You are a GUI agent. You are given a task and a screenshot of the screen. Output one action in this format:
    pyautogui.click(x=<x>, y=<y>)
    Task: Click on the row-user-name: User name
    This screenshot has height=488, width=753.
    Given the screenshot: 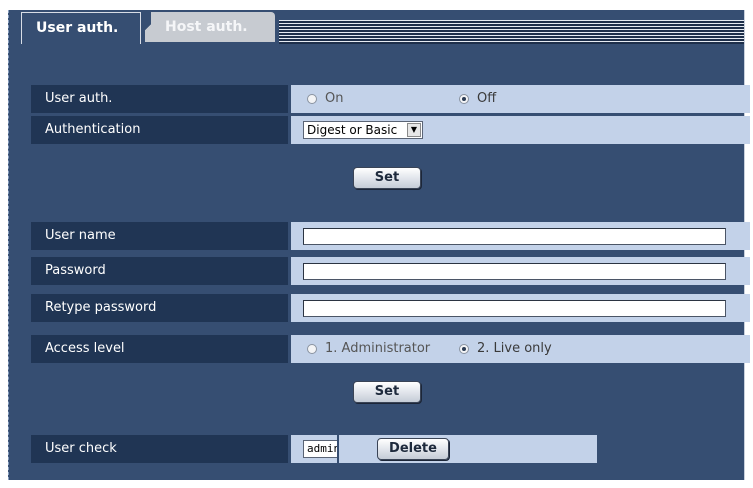 What is the action you would take?
    pyautogui.click(x=390, y=236)
    